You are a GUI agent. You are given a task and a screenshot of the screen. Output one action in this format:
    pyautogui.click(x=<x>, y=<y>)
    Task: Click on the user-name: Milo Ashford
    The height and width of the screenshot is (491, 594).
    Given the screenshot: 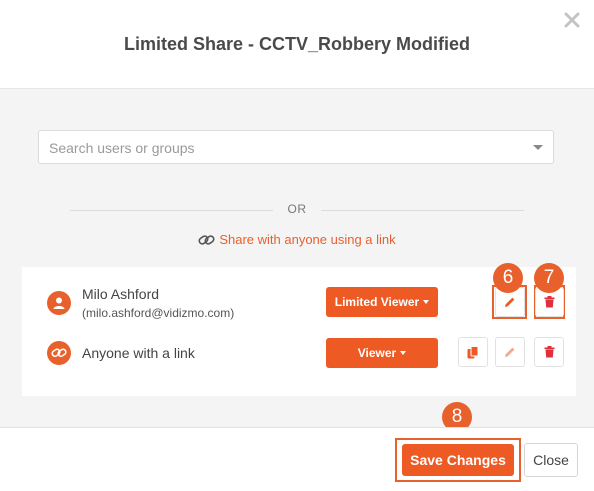 What is the action you would take?
    pyautogui.click(x=121, y=294)
    